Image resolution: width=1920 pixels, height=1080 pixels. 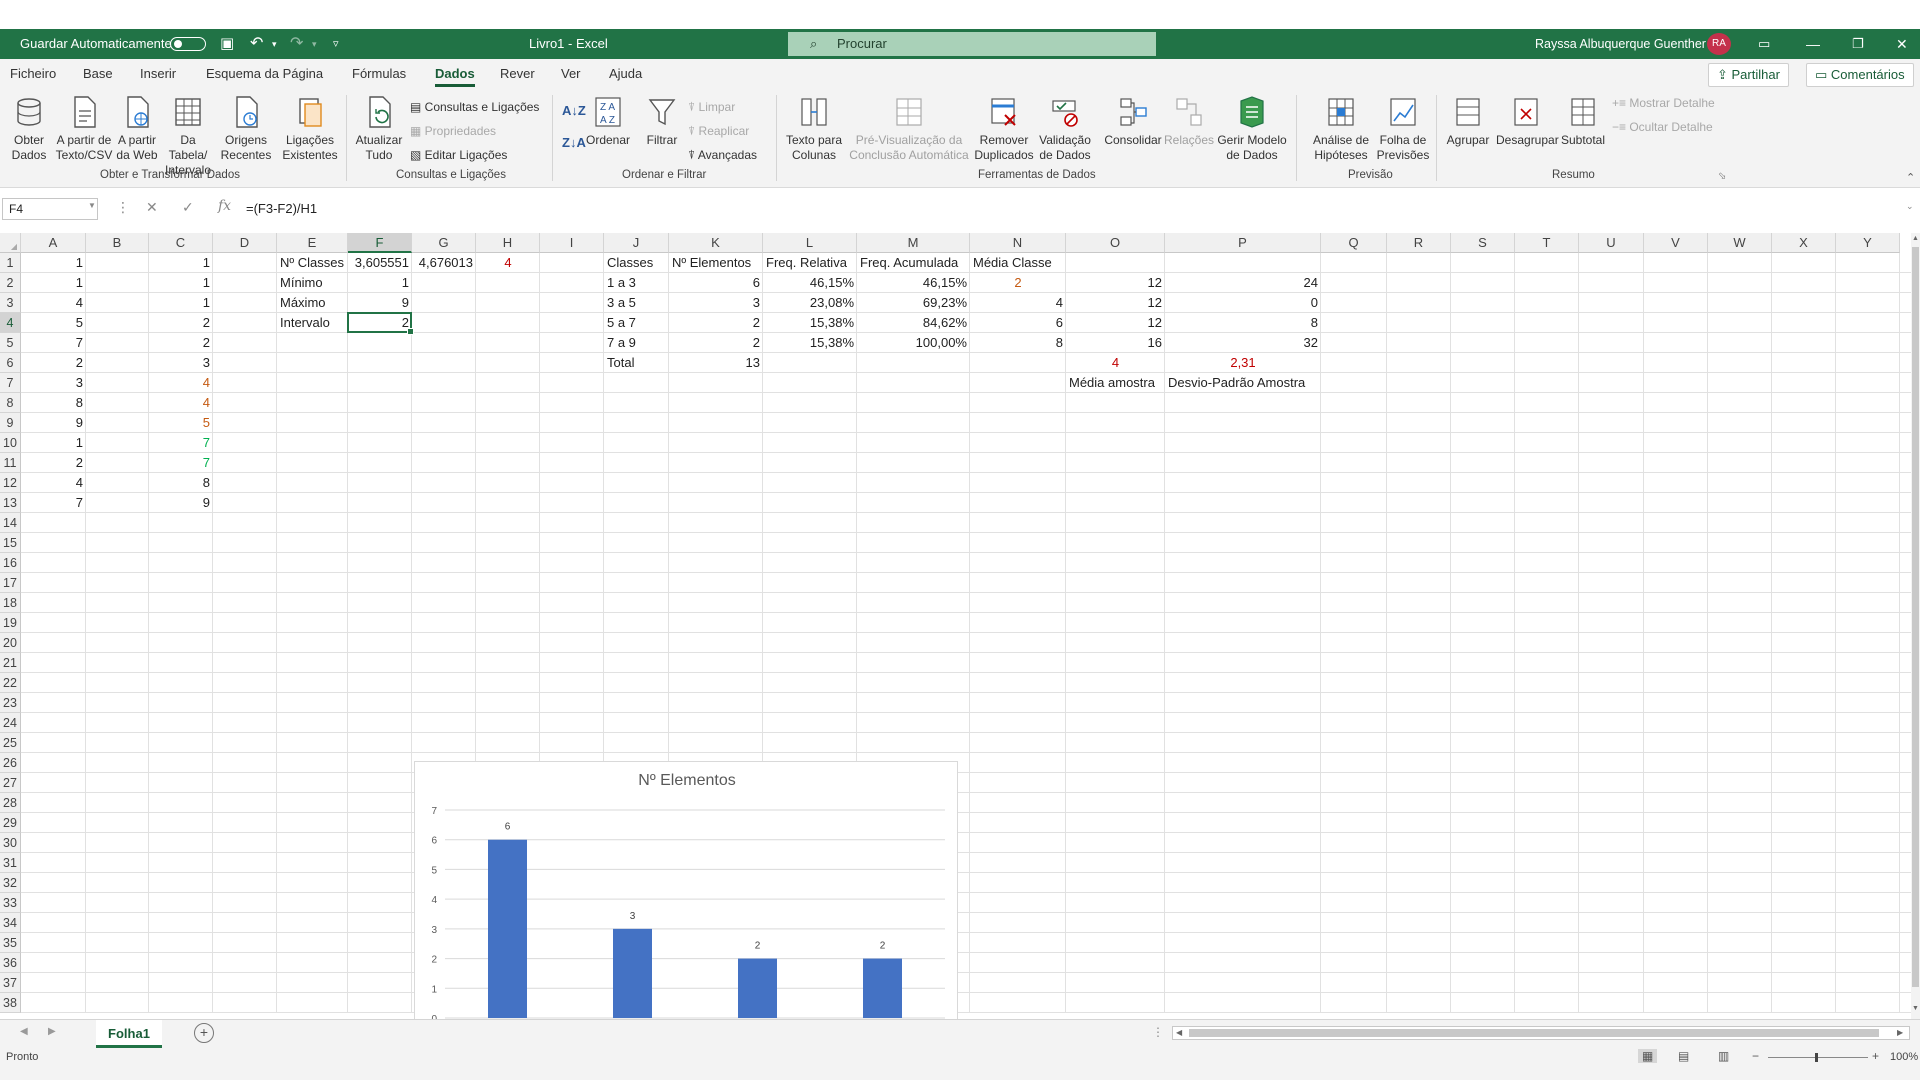 What do you see at coordinates (10, 903) in the screenshot?
I see `row-header-33: 33` at bounding box center [10, 903].